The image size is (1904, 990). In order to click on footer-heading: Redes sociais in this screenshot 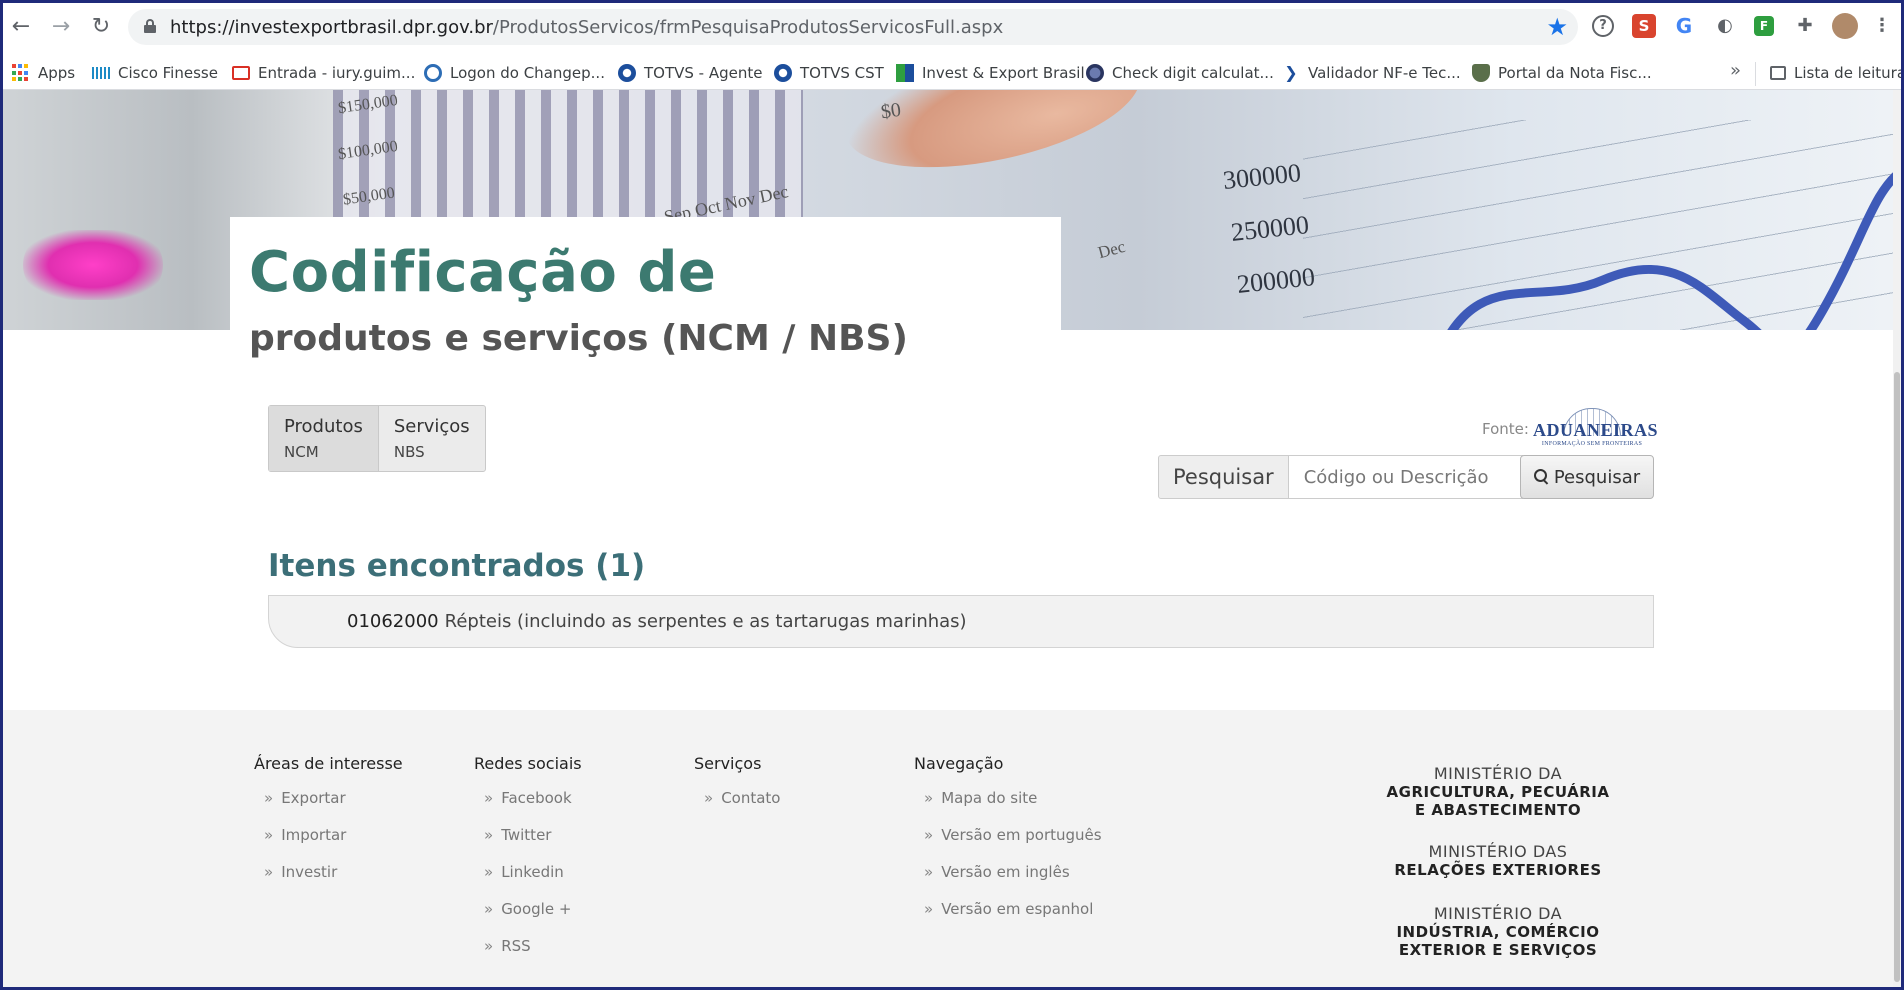, I will do `click(528, 763)`.